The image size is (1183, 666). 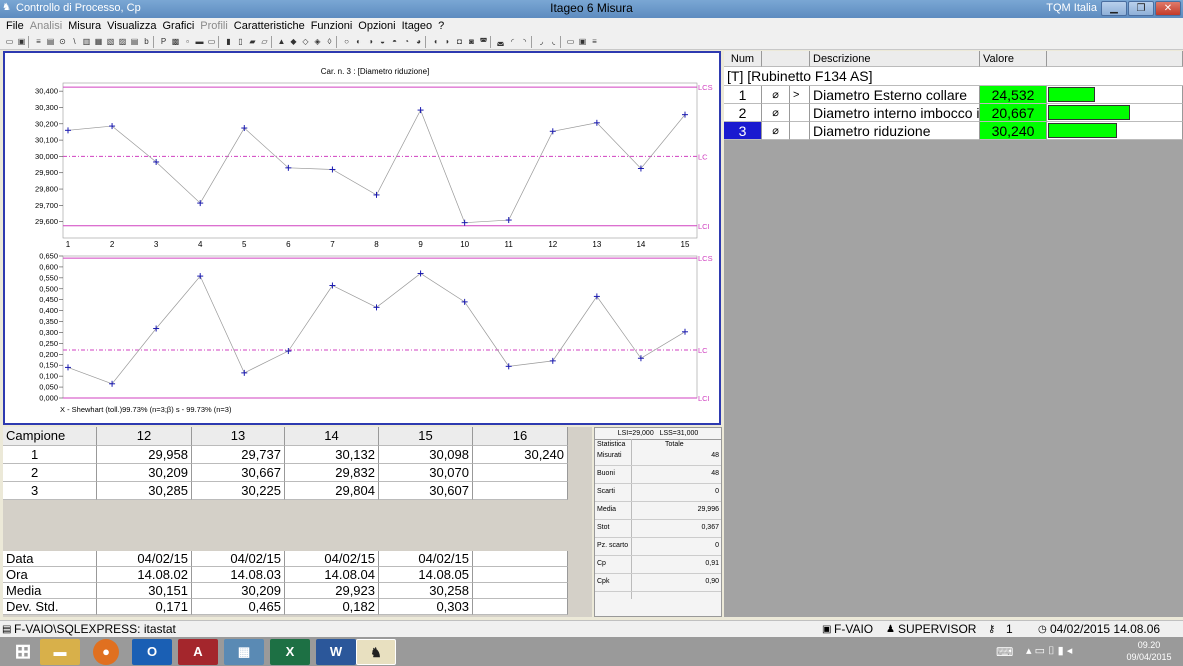 What do you see at coordinates (895, 95) in the screenshot?
I see `feature-description: Diametro Esterno collare` at bounding box center [895, 95].